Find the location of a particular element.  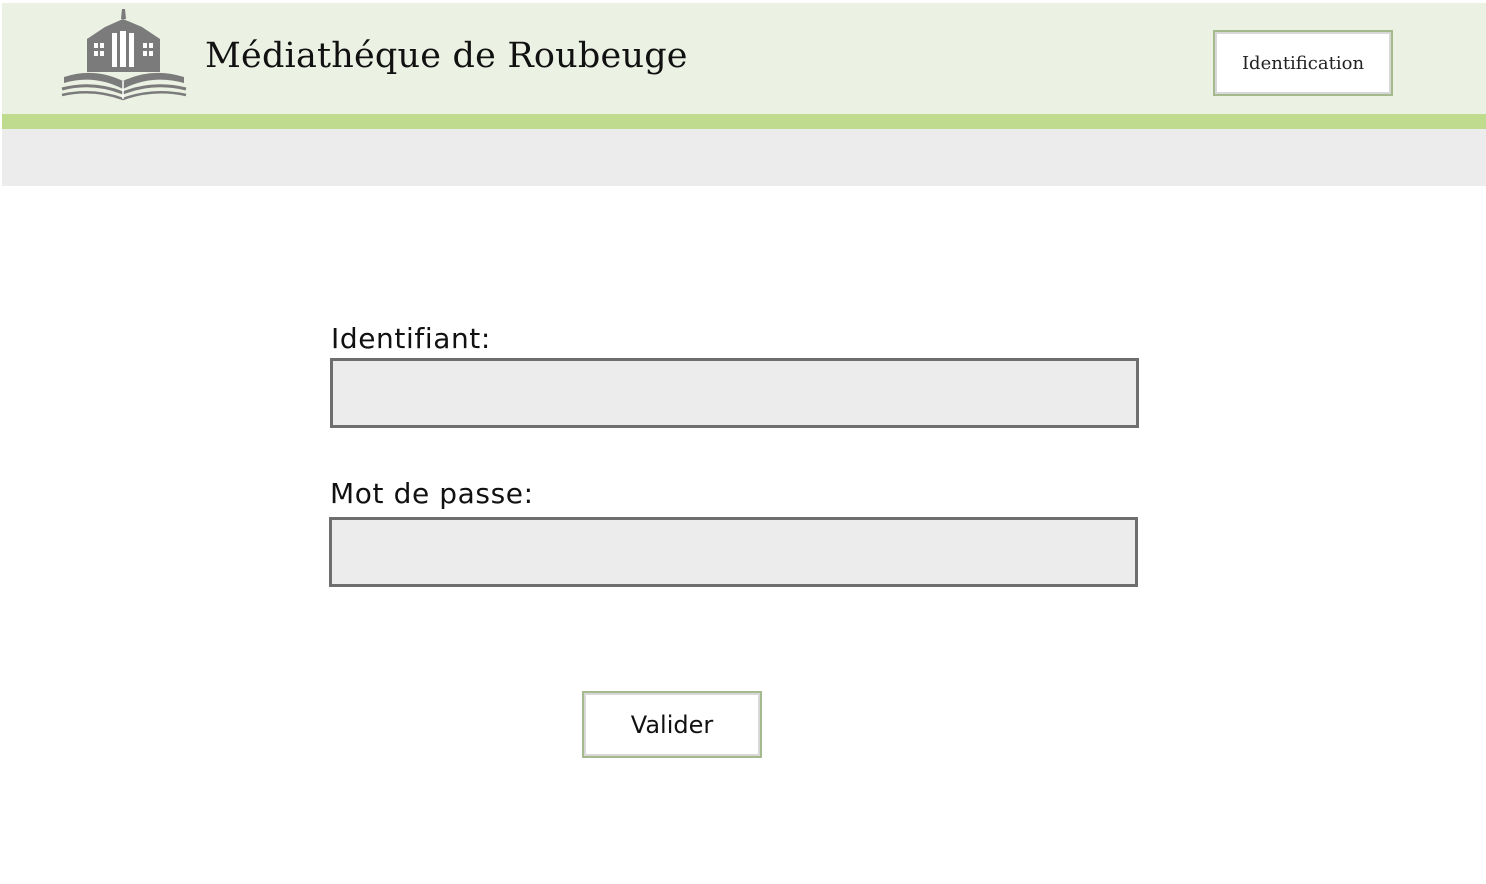

site-header: Médiathéque de Roubeuge Identification is located at coordinates (744, 58).